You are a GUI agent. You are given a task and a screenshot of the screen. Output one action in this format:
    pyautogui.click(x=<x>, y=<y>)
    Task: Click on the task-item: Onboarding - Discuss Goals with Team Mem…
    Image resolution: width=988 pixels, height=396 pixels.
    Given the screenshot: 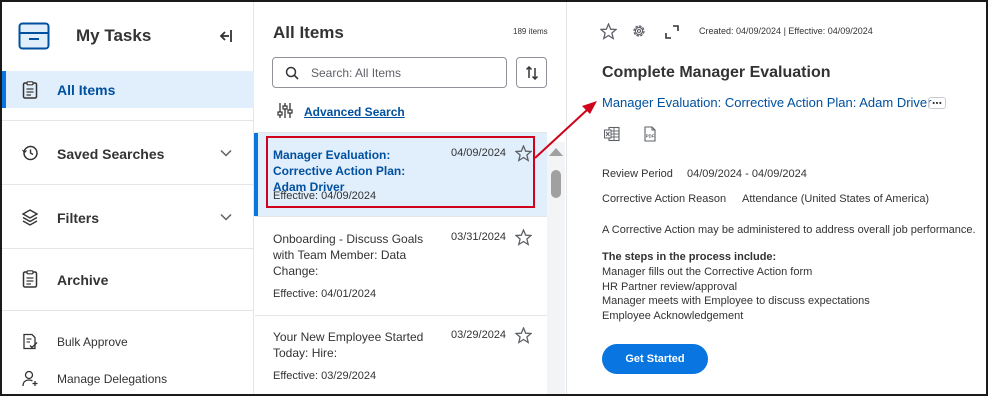 What is the action you would take?
    pyautogui.click(x=401, y=266)
    